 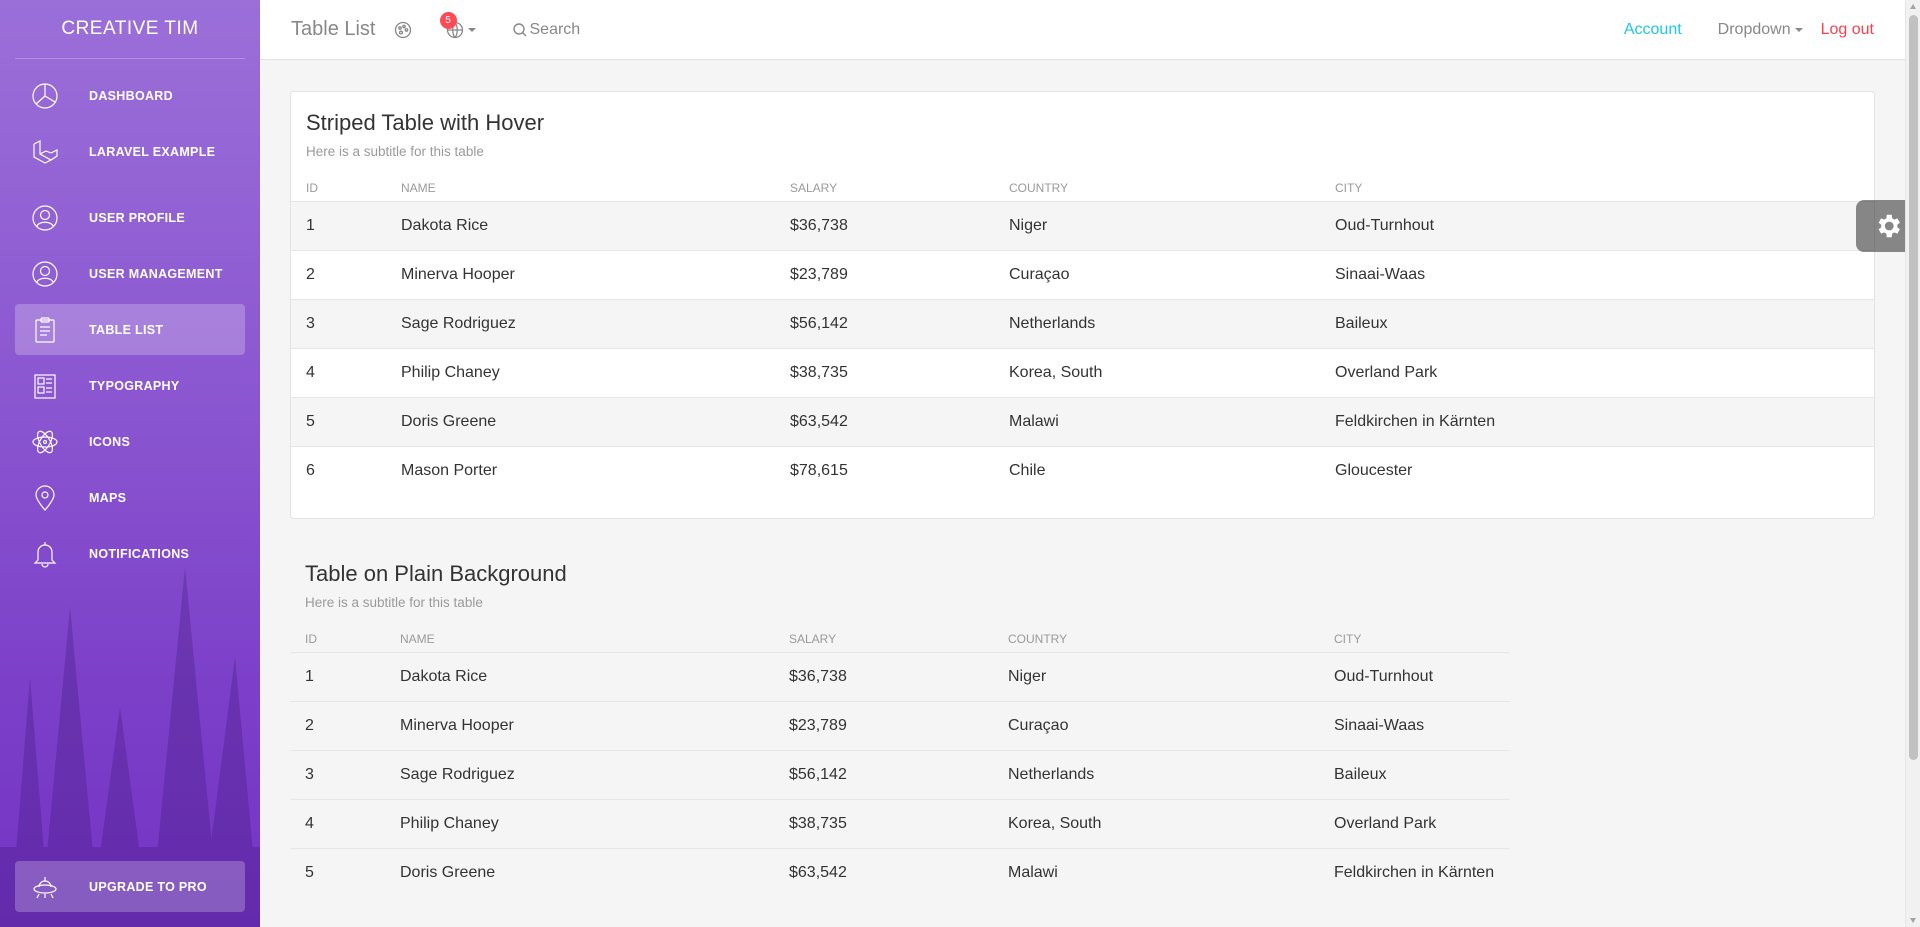 I want to click on scroll-down-icon, so click(x=1913, y=920).